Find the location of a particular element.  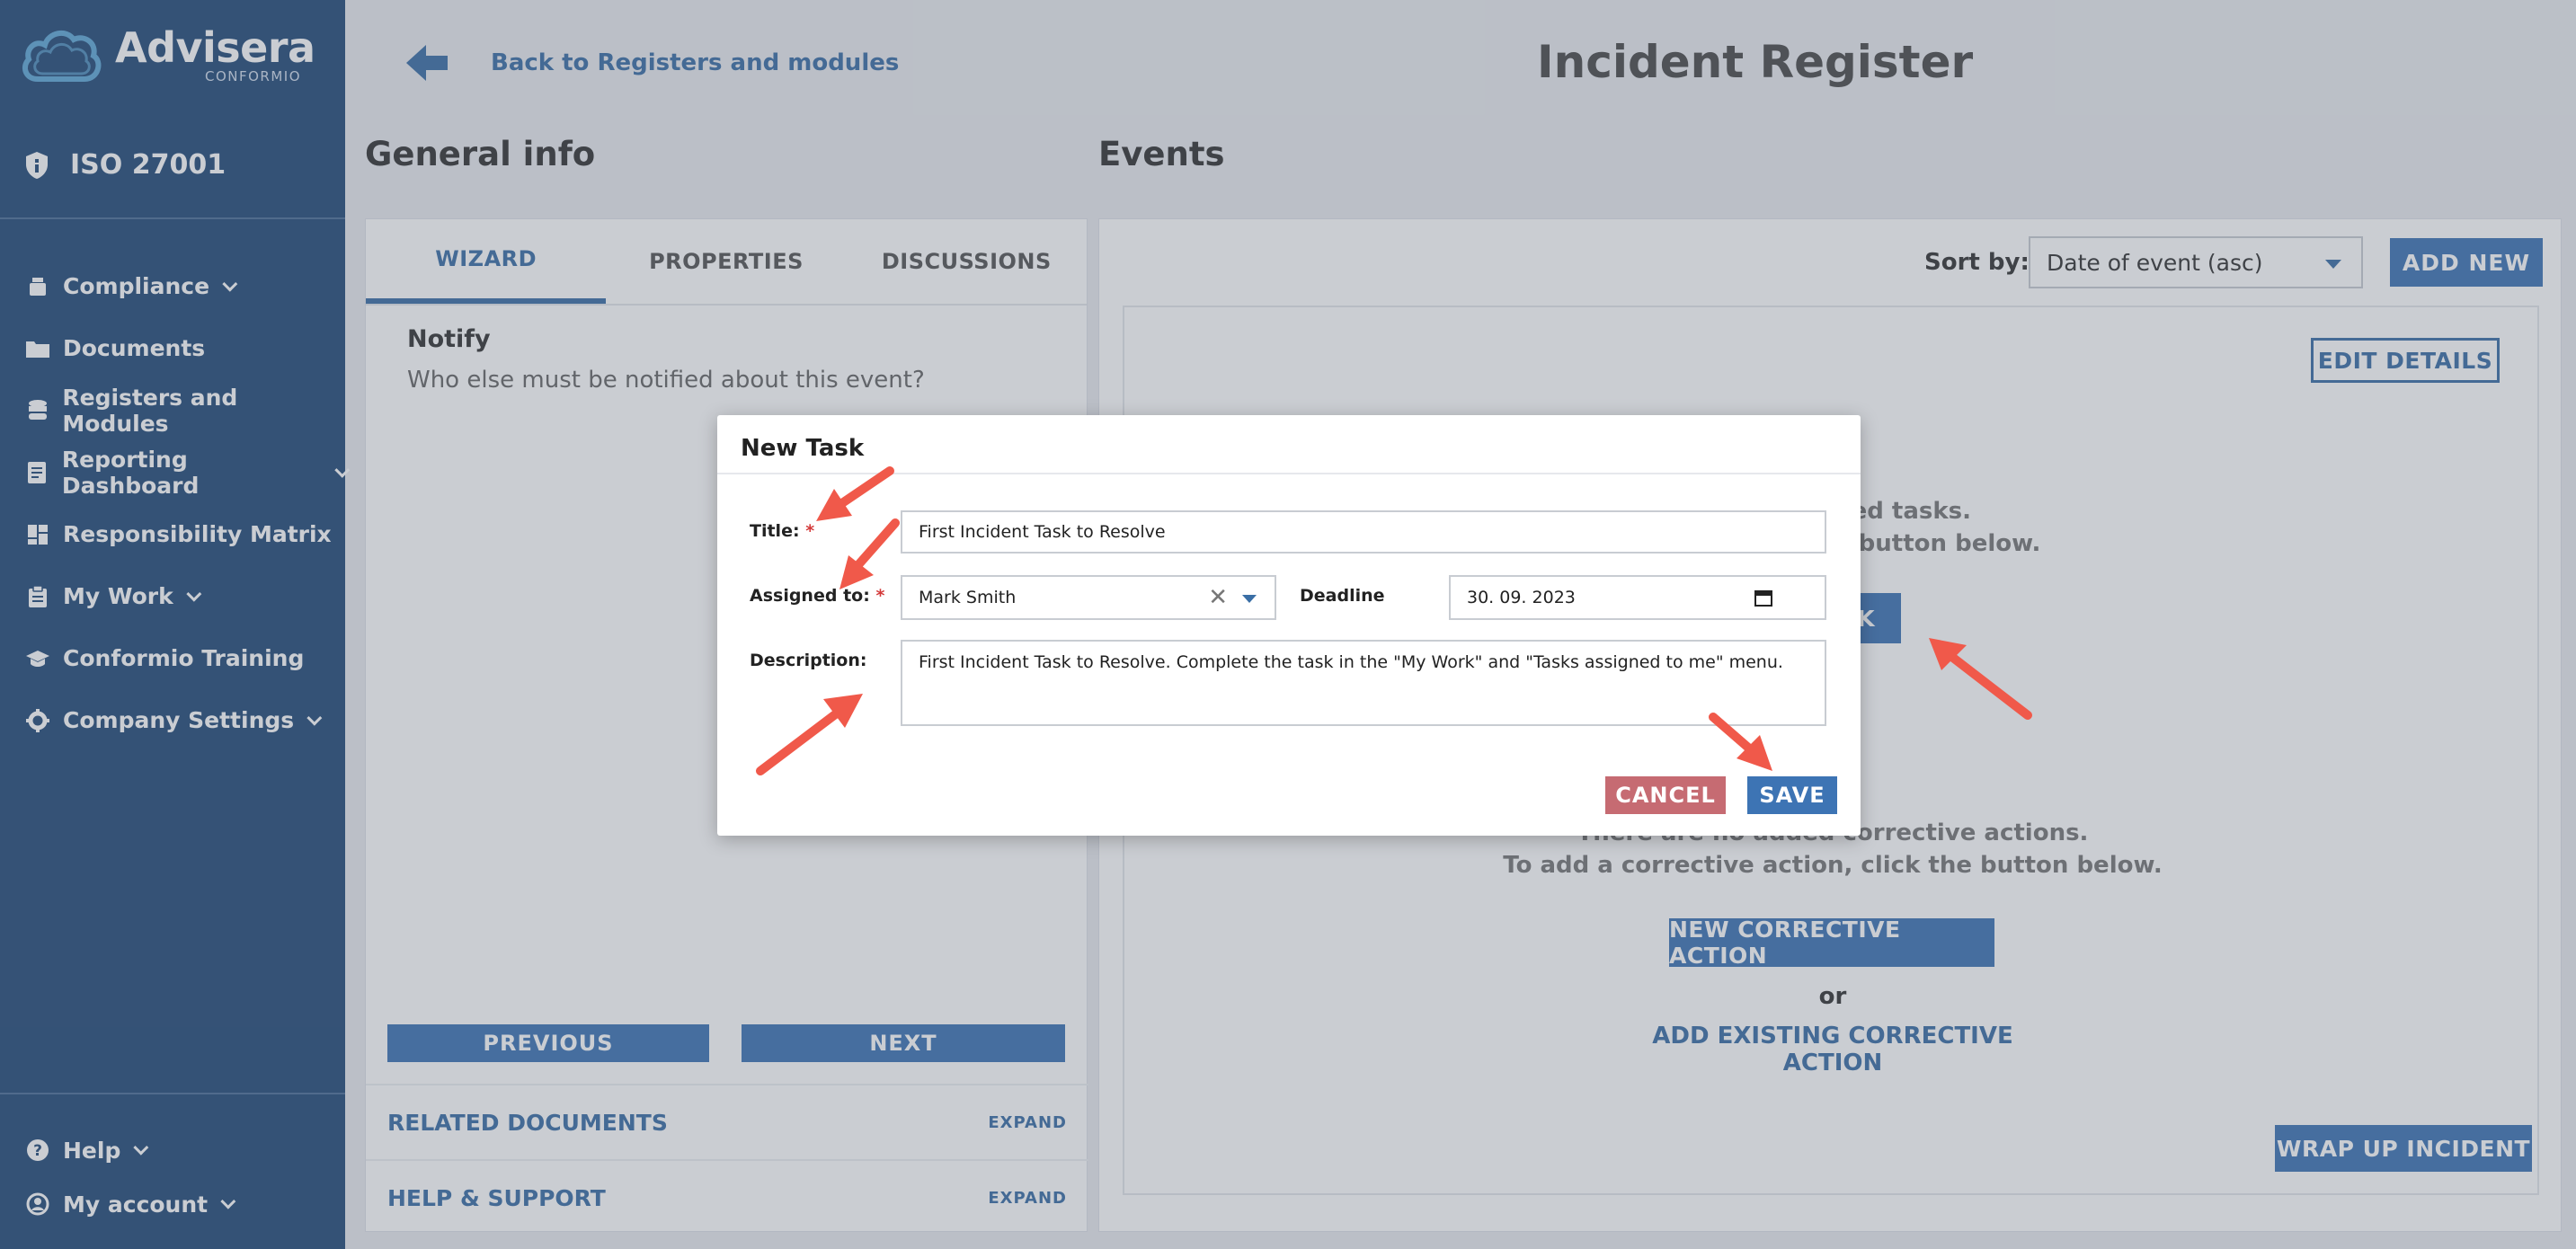

cancel-button: CANCEL is located at coordinates (1665, 795).